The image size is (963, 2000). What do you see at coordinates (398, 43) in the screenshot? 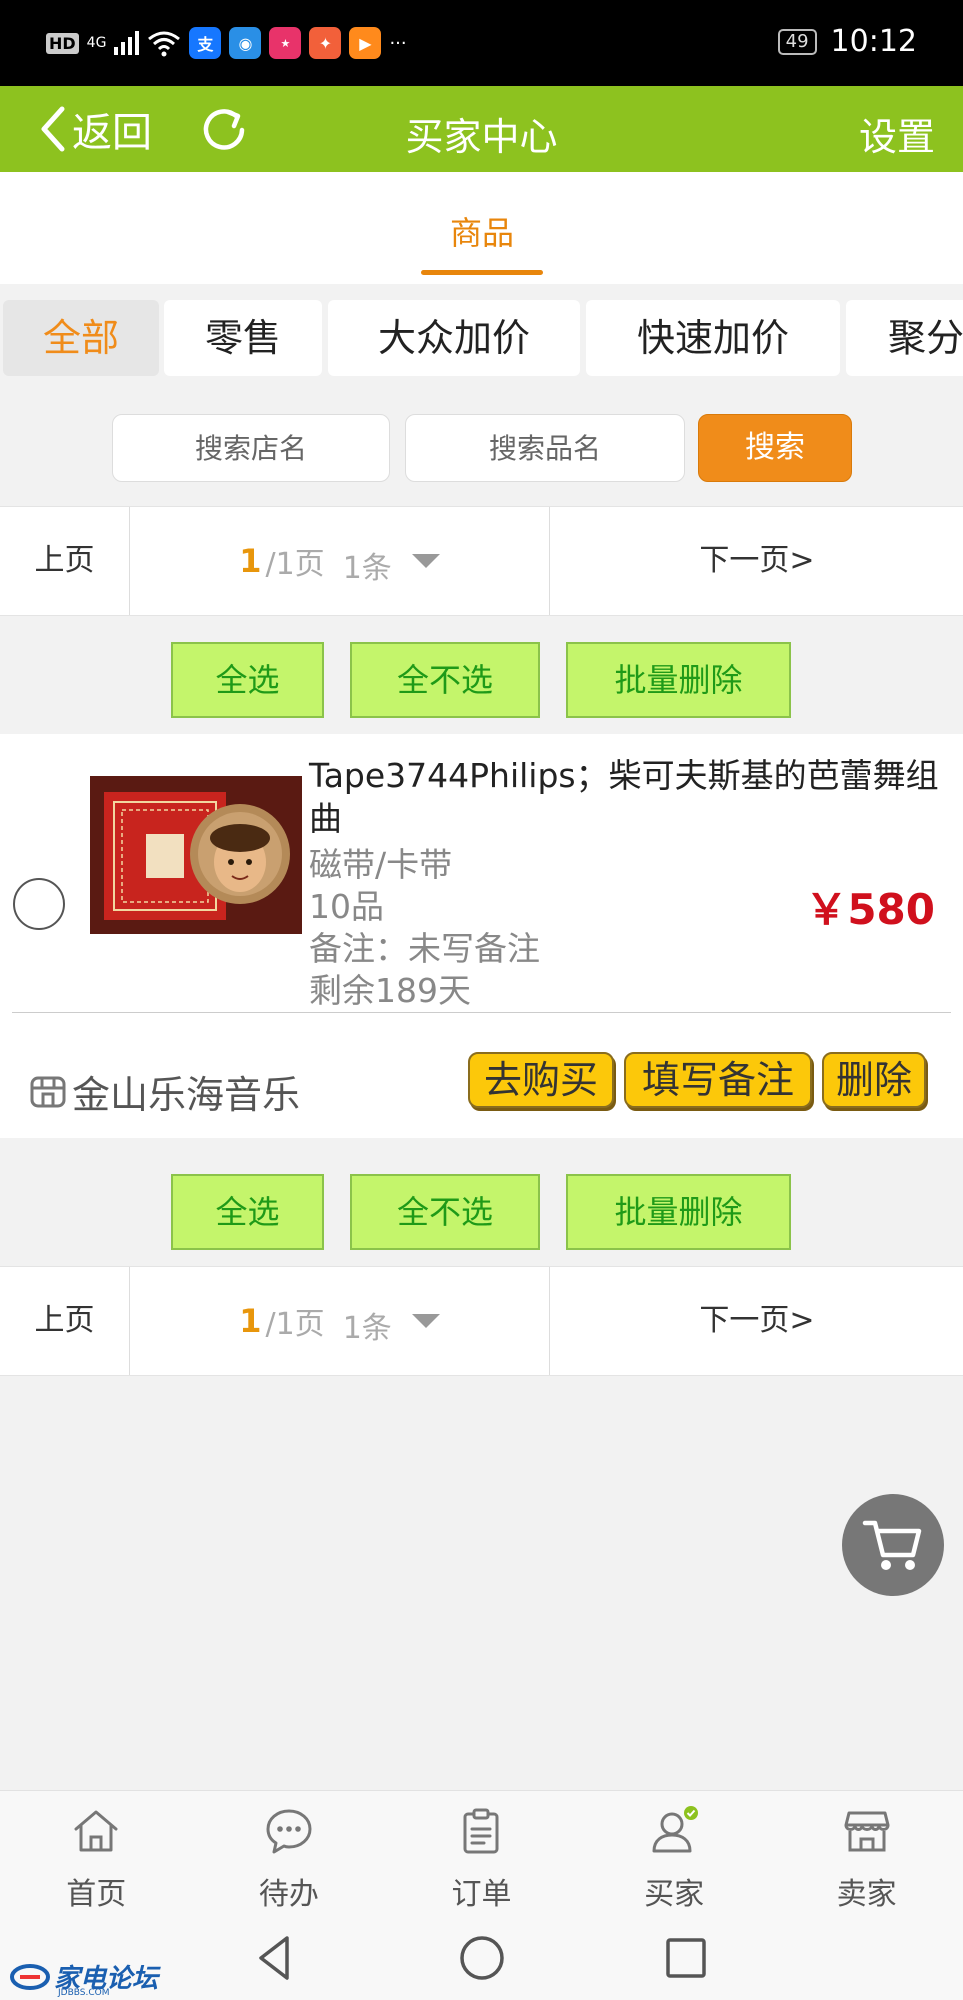
I see `more-notifications: ···` at bounding box center [398, 43].